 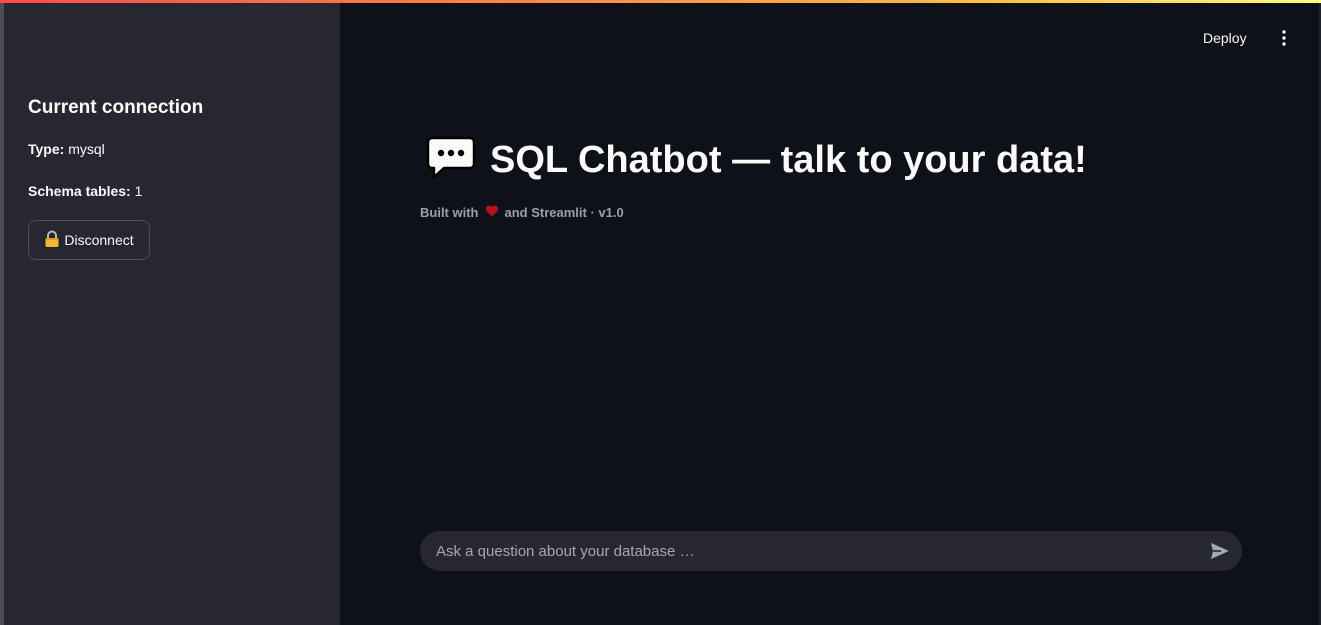 I want to click on connection-type-value: mysql, so click(x=86, y=149).